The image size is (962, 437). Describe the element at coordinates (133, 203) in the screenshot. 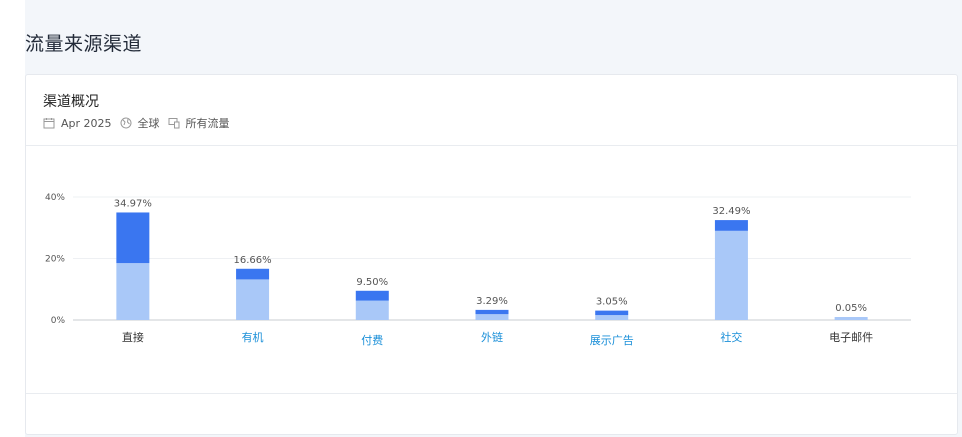

I see `bar-value-label: 34.97%` at that location.